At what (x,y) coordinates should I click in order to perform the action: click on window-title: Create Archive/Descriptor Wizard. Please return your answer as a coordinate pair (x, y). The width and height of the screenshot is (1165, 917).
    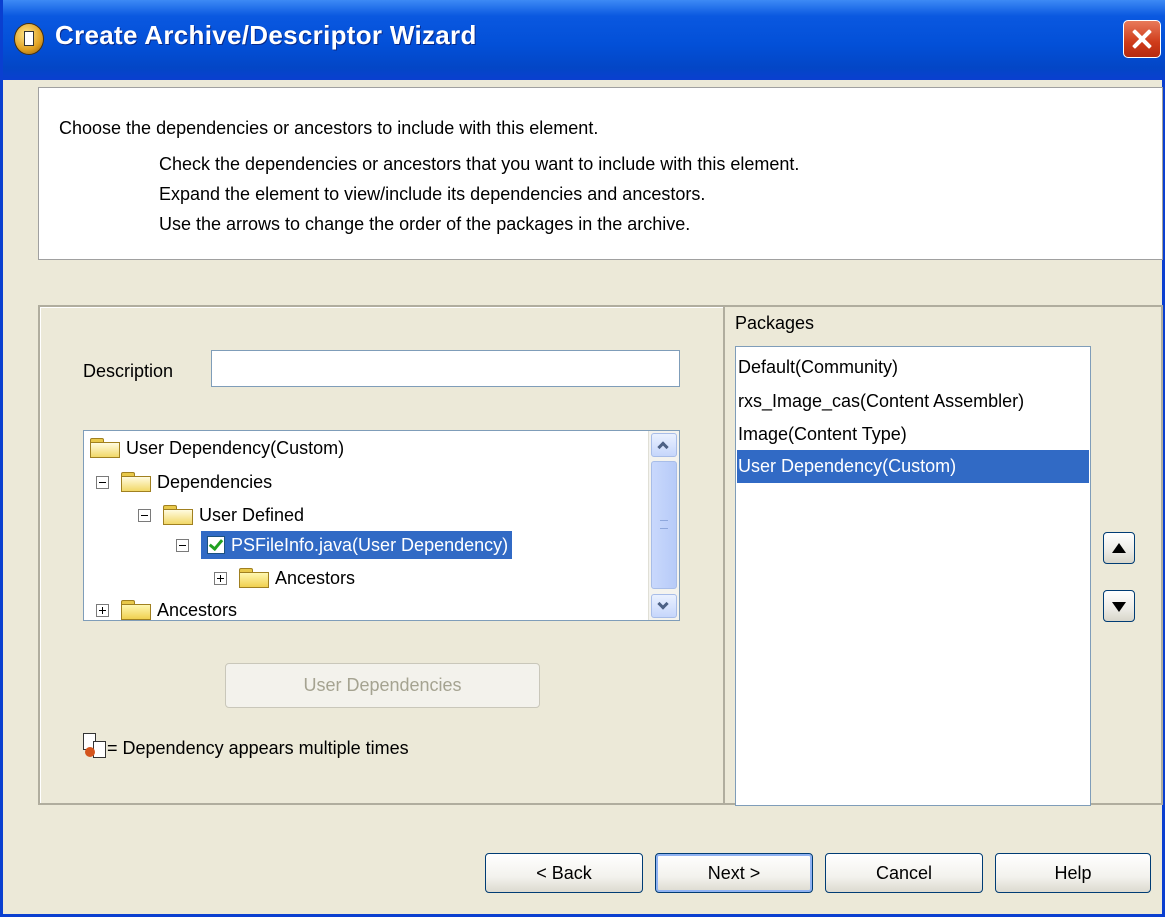
    Looking at the image, I should click on (266, 35).